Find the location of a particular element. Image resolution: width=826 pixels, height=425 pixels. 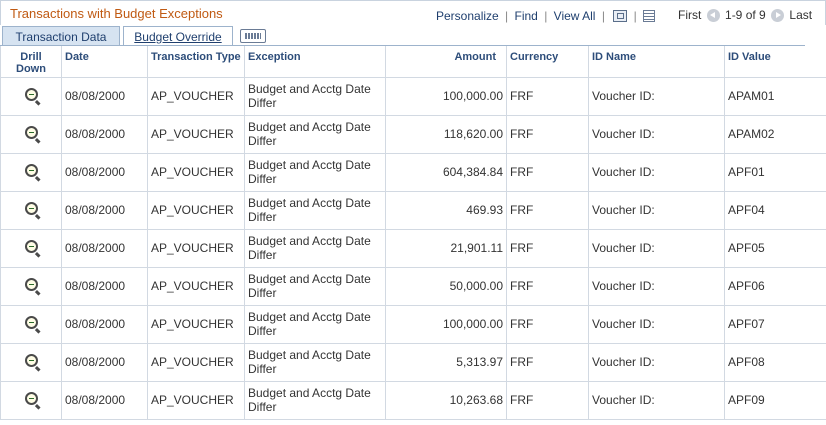

amount-cell: 604,384.84 is located at coordinates (446, 172).